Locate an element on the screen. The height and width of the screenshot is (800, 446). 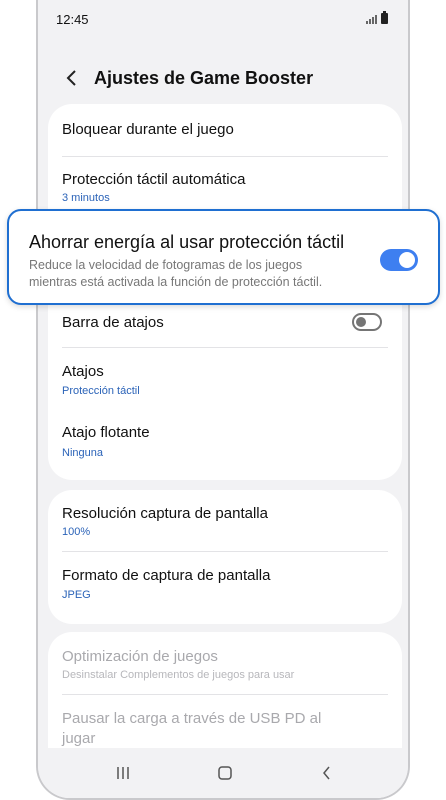
setting-block-during-game: Bloquear durante el juego is located at coordinates (225, 130).